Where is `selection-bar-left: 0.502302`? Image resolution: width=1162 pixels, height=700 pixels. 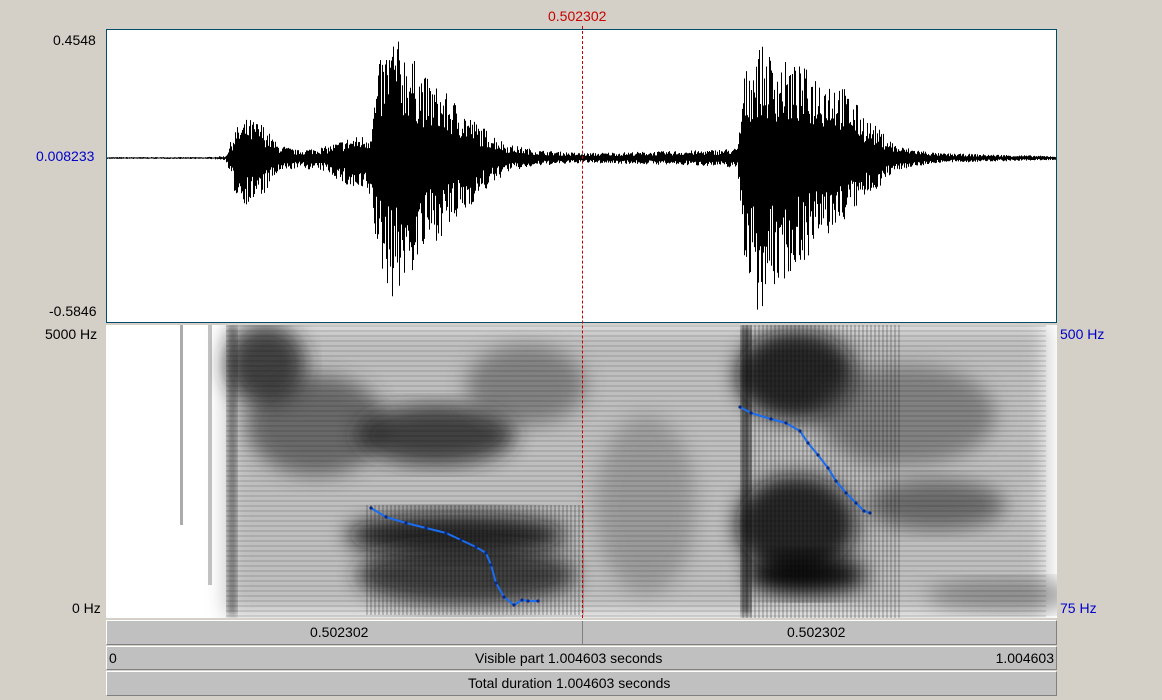 selection-bar-left: 0.502302 is located at coordinates (345, 632).